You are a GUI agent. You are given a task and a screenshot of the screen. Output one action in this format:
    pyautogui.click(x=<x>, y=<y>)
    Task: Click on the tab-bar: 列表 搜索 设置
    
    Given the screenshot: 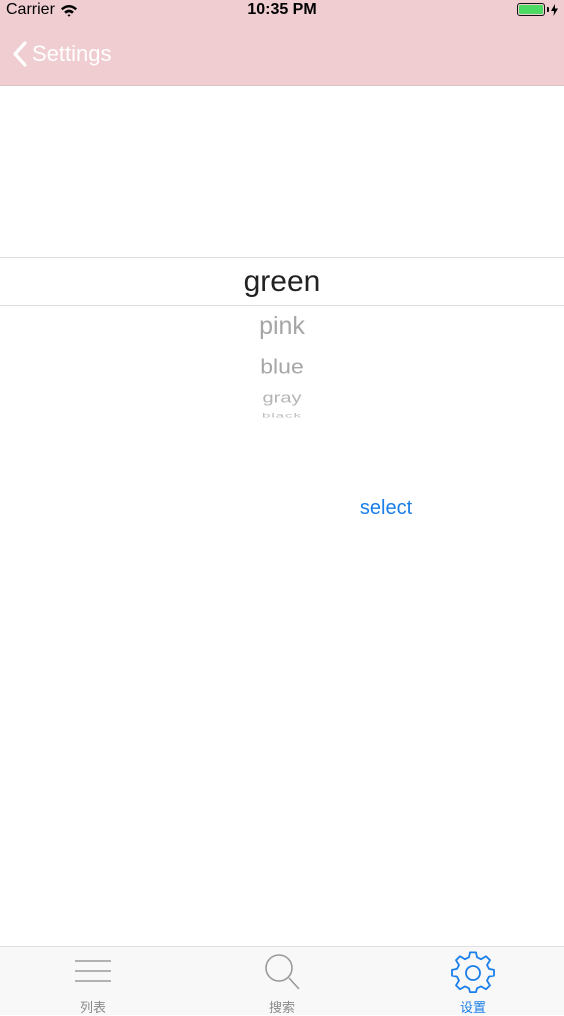 What is the action you would take?
    pyautogui.click(x=282, y=981)
    